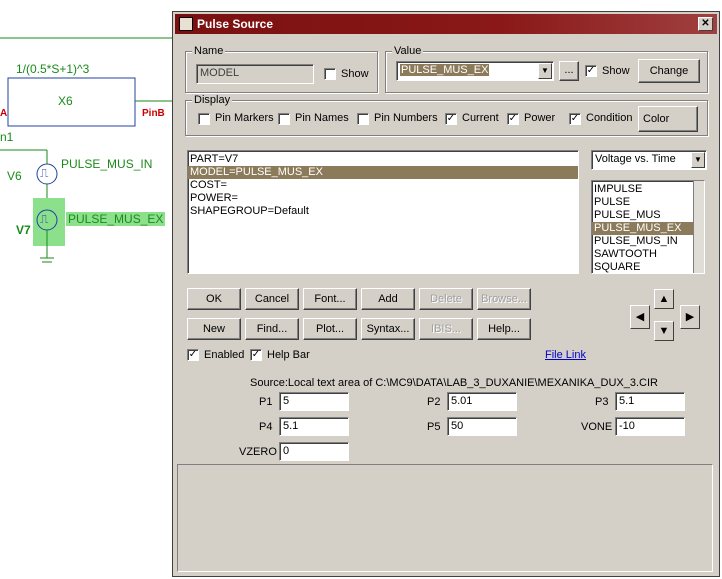 The width and height of the screenshot is (722, 579). I want to click on p1-input: 5, so click(314, 401).